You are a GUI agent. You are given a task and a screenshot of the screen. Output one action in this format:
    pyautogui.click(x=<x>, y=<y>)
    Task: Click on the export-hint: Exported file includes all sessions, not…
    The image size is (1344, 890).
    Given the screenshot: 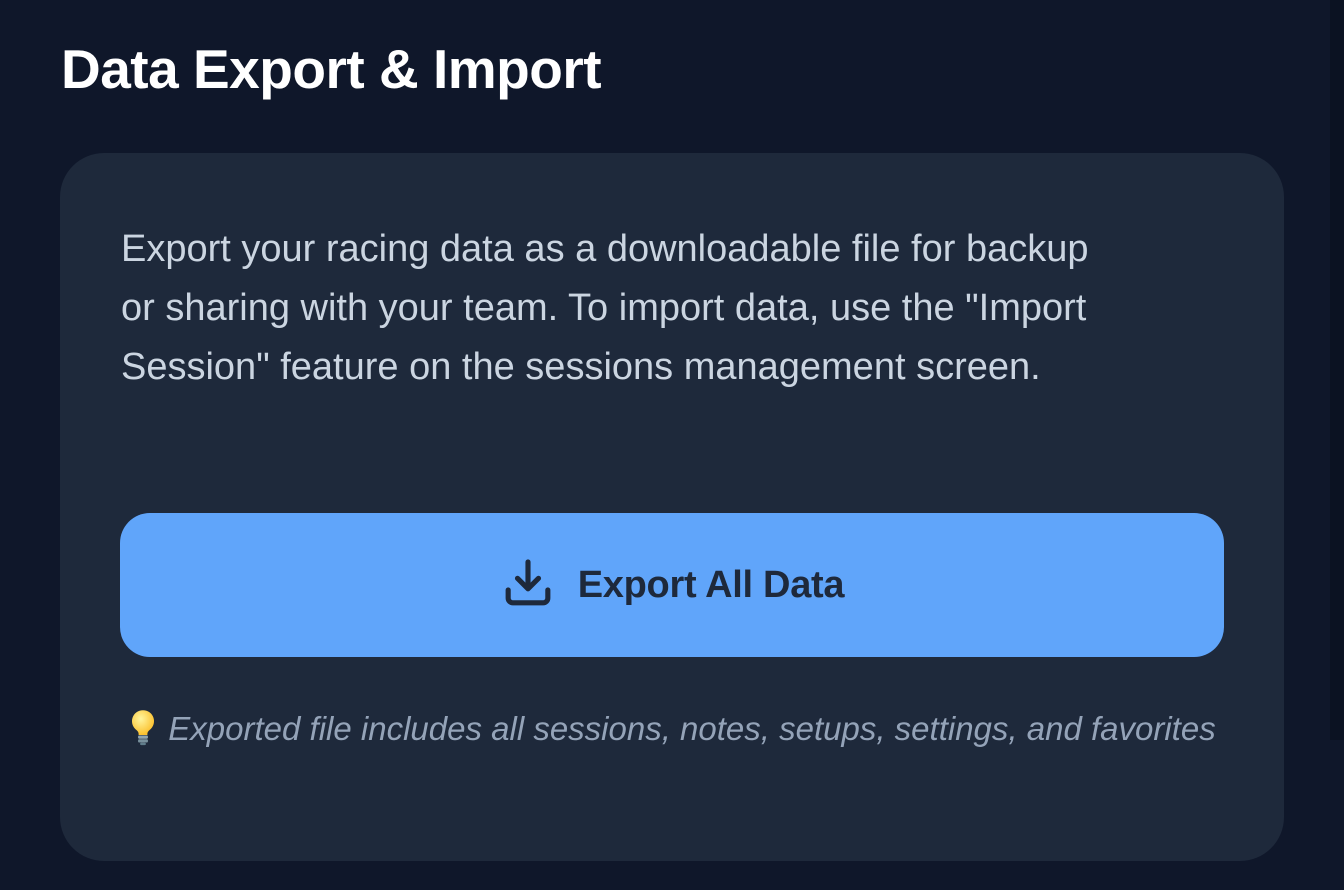 What is the action you would take?
    pyautogui.click(x=672, y=729)
    